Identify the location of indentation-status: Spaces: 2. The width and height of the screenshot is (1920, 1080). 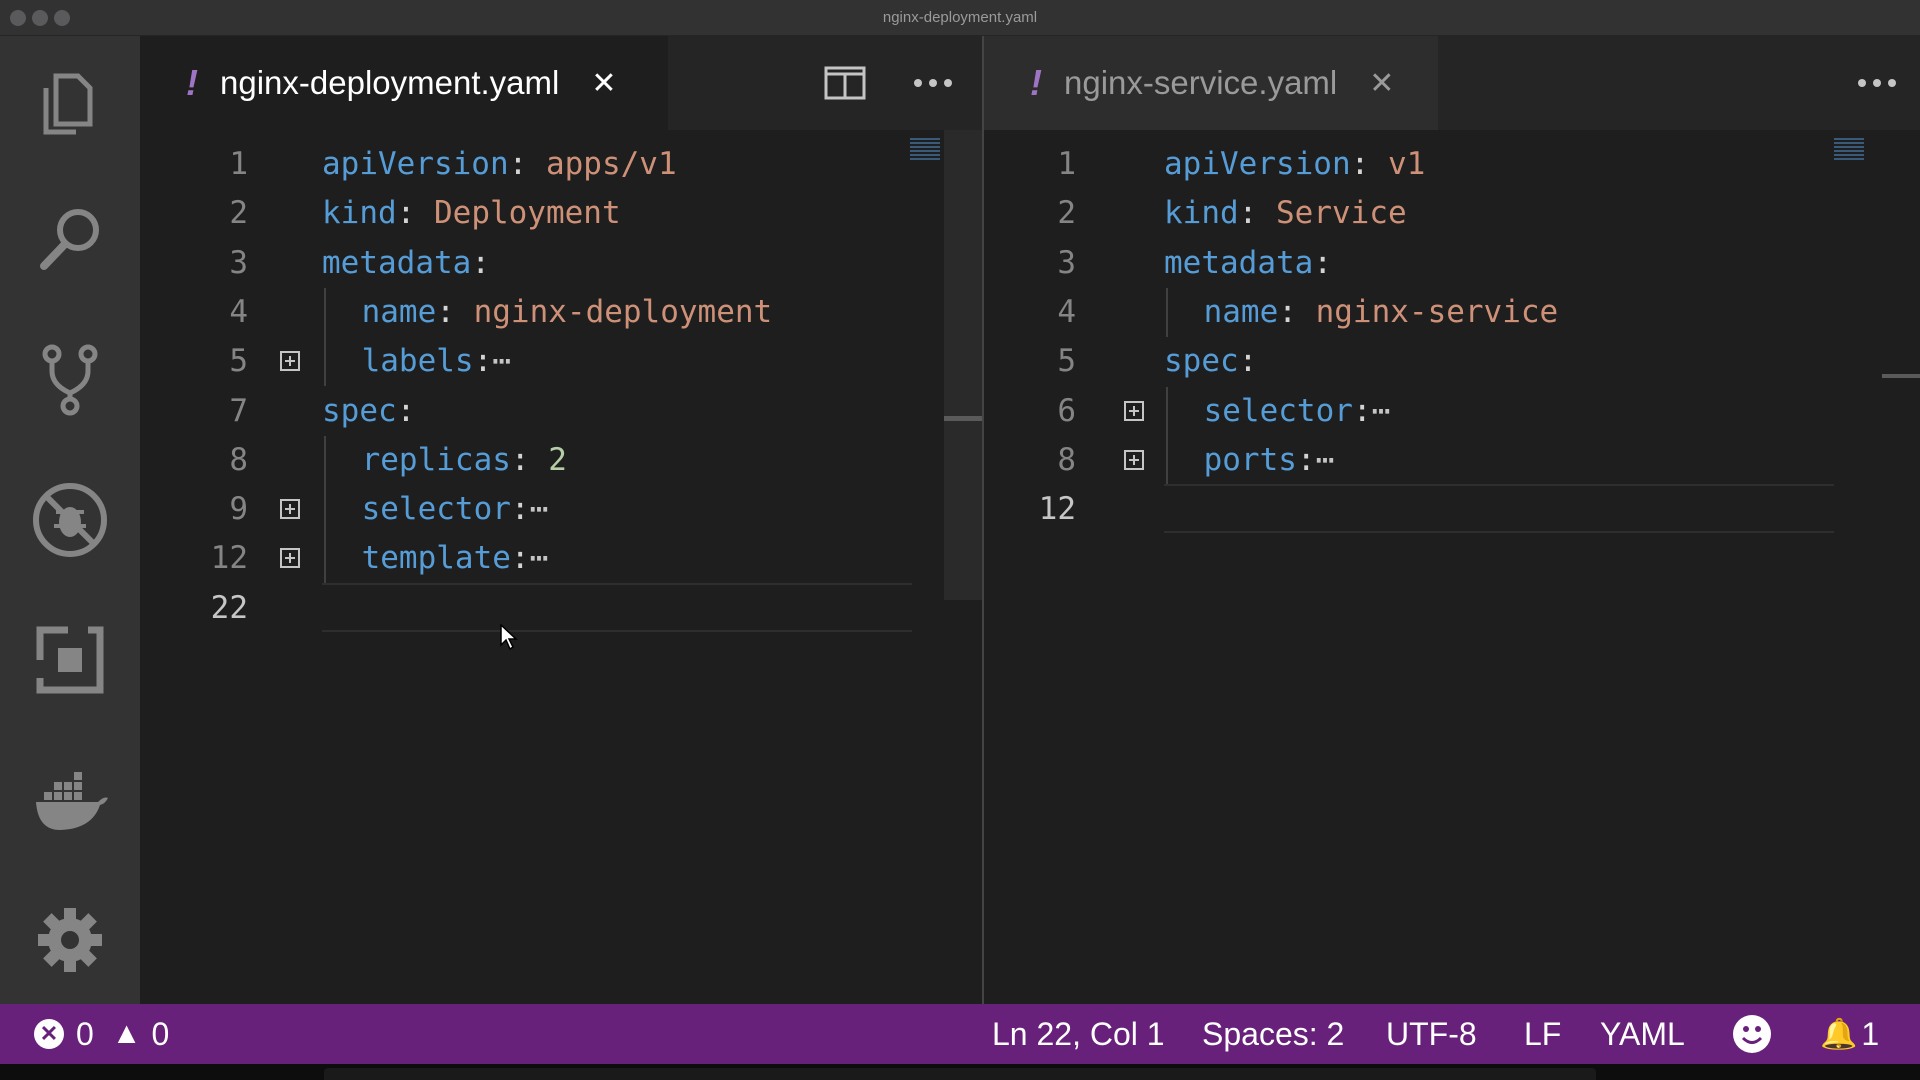
(1273, 1034).